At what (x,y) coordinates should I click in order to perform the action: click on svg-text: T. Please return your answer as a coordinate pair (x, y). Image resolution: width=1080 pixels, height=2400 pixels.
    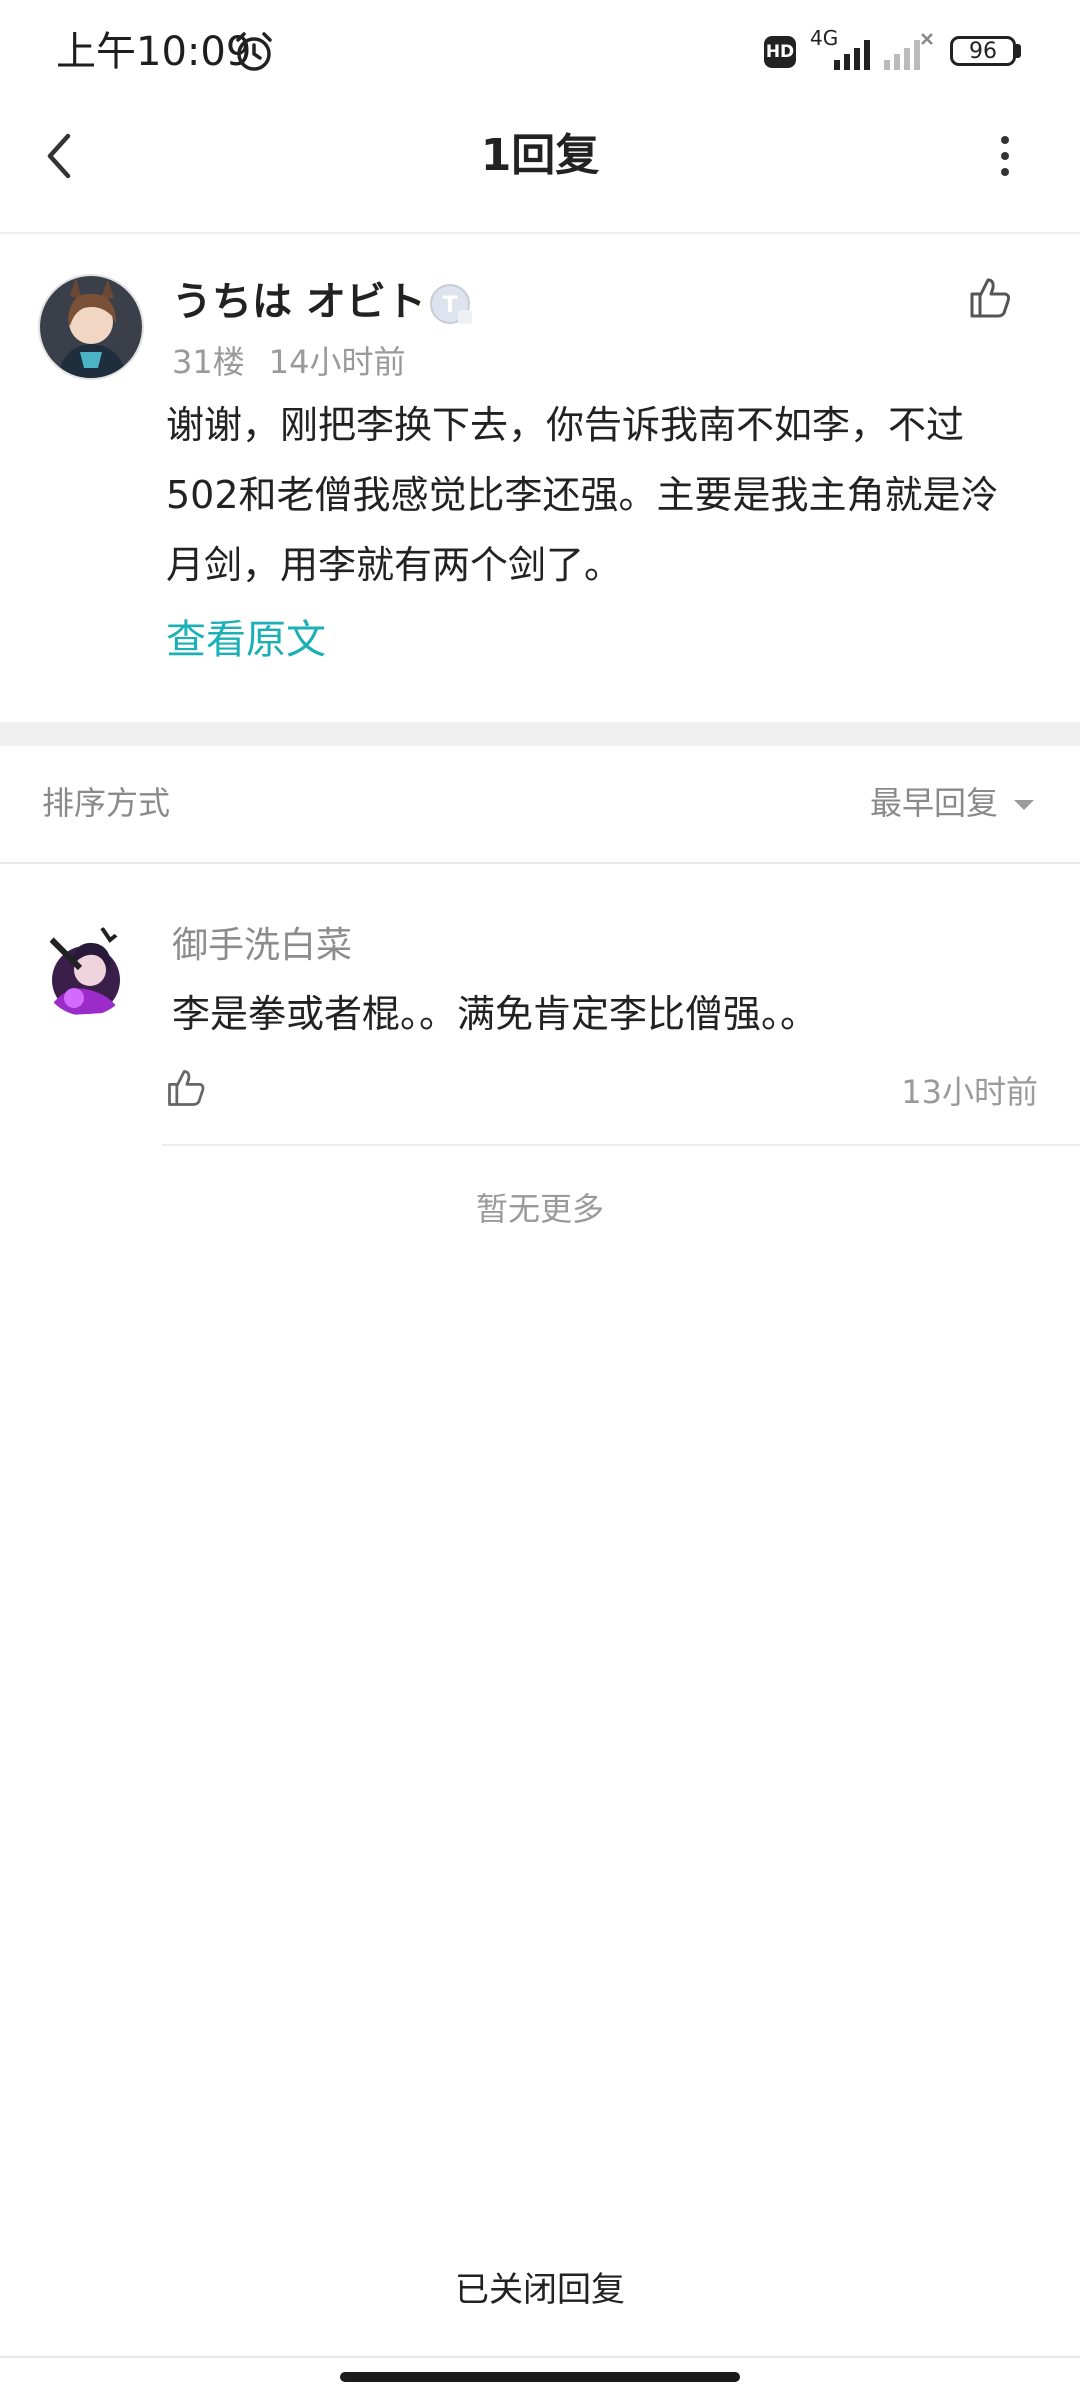
    Looking at the image, I should click on (449, 305).